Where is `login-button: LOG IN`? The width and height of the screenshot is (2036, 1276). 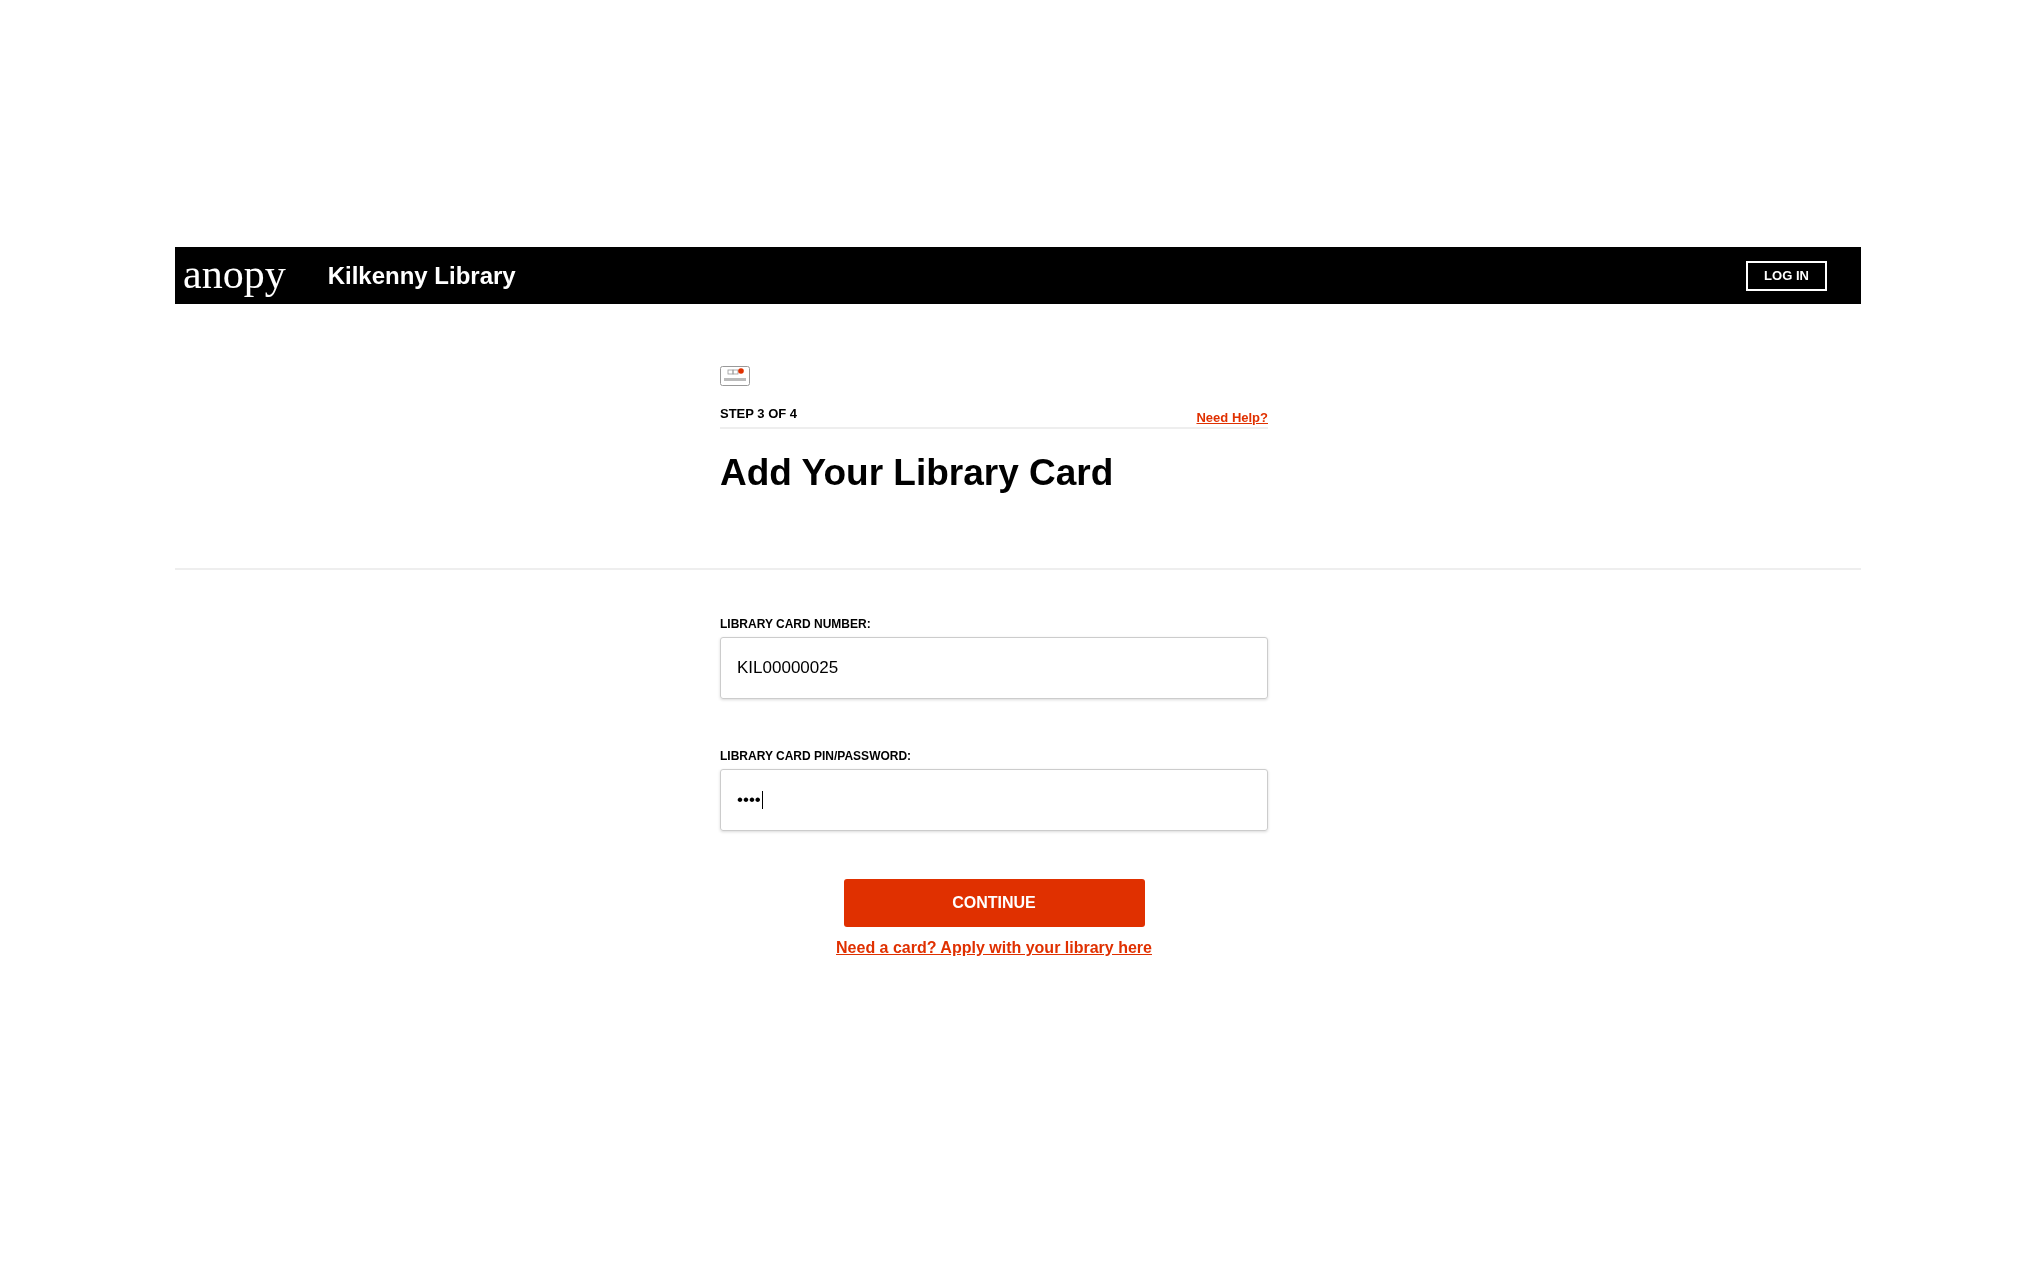
login-button: LOG IN is located at coordinates (1786, 275).